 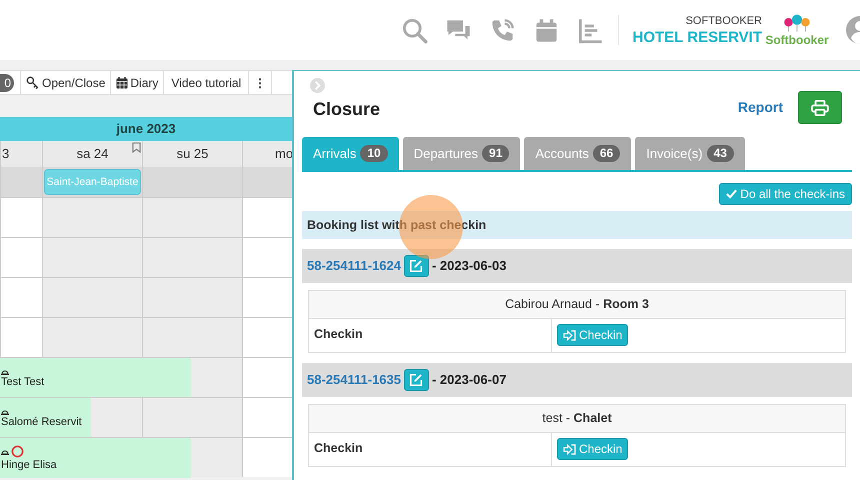 What do you see at coordinates (346, 109) in the screenshot?
I see `panel-title: Closure` at bounding box center [346, 109].